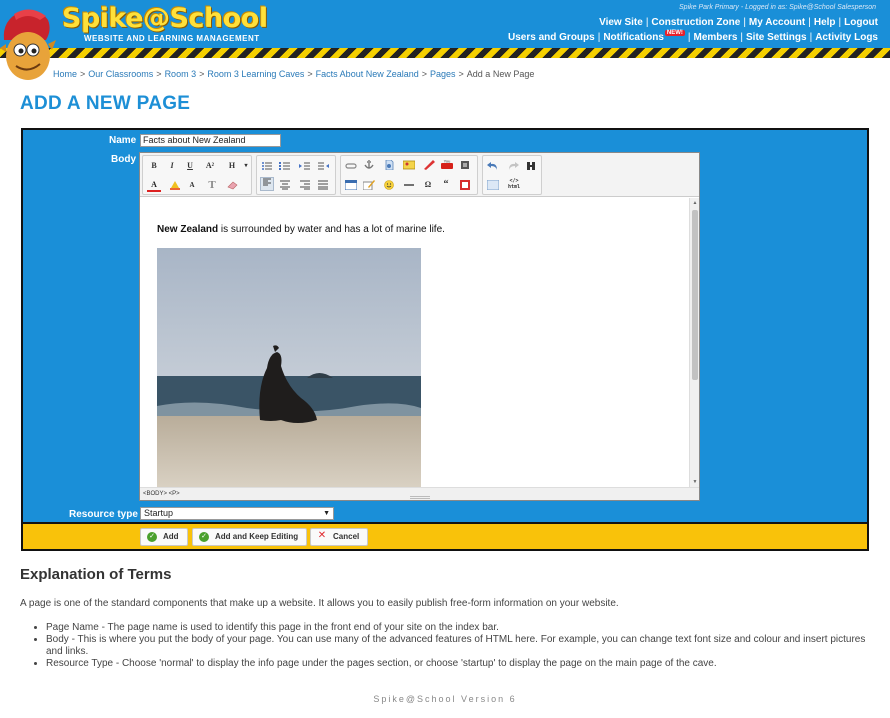  I want to click on align-right-icon, so click(305, 185).